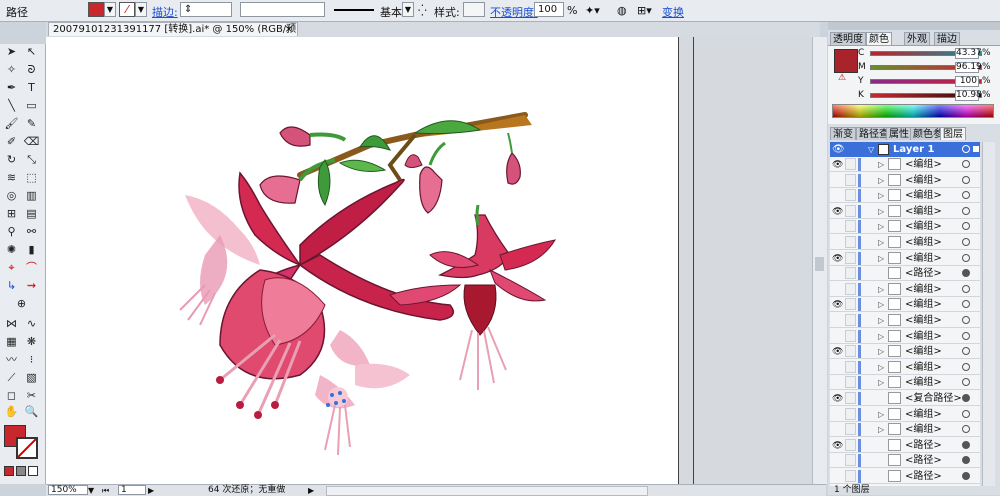 The width and height of the screenshot is (1000, 496). What do you see at coordinates (905, 445) in the screenshot?
I see `layer-item-row: 👁 <路径>` at bounding box center [905, 445].